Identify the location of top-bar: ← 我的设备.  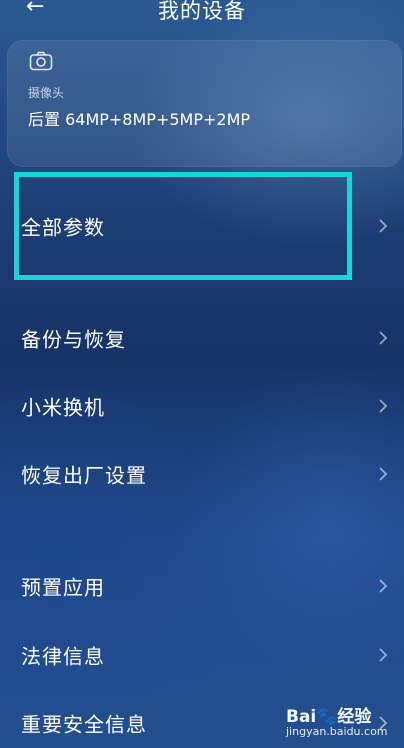
(202, 15).